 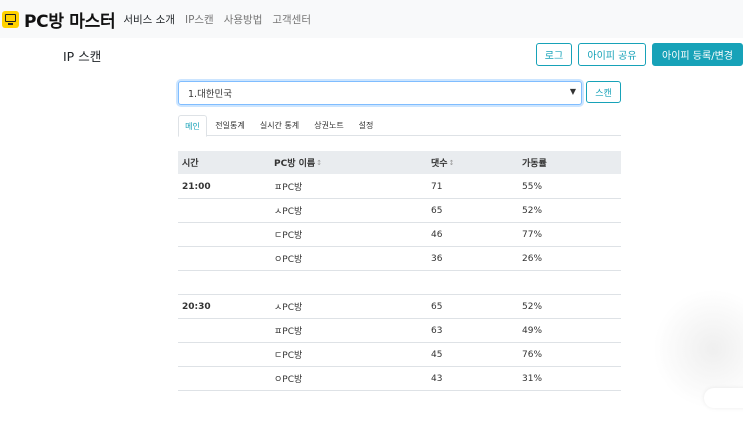 I want to click on tab-main: 메인, so click(x=192, y=126).